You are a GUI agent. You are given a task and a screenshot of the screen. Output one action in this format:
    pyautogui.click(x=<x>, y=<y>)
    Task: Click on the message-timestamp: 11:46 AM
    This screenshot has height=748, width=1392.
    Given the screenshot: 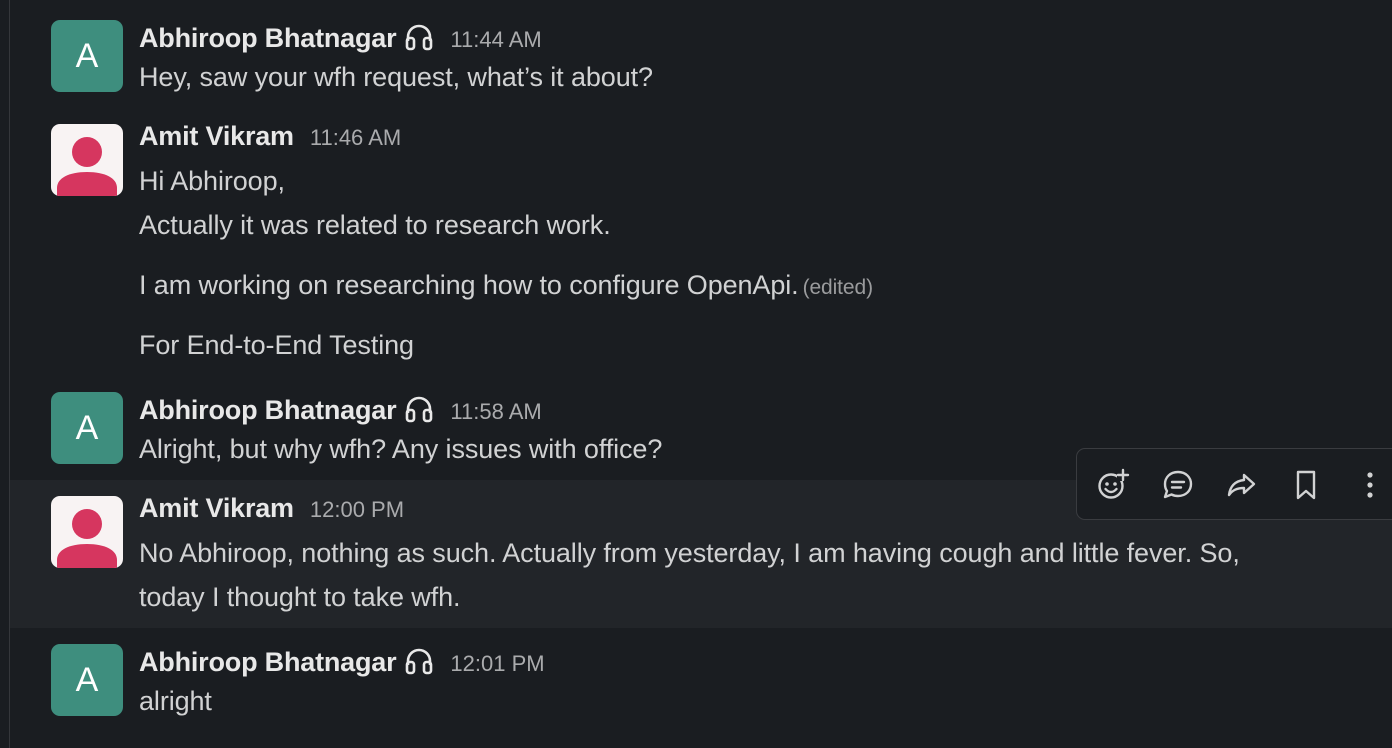 What is the action you would take?
    pyautogui.click(x=355, y=138)
    